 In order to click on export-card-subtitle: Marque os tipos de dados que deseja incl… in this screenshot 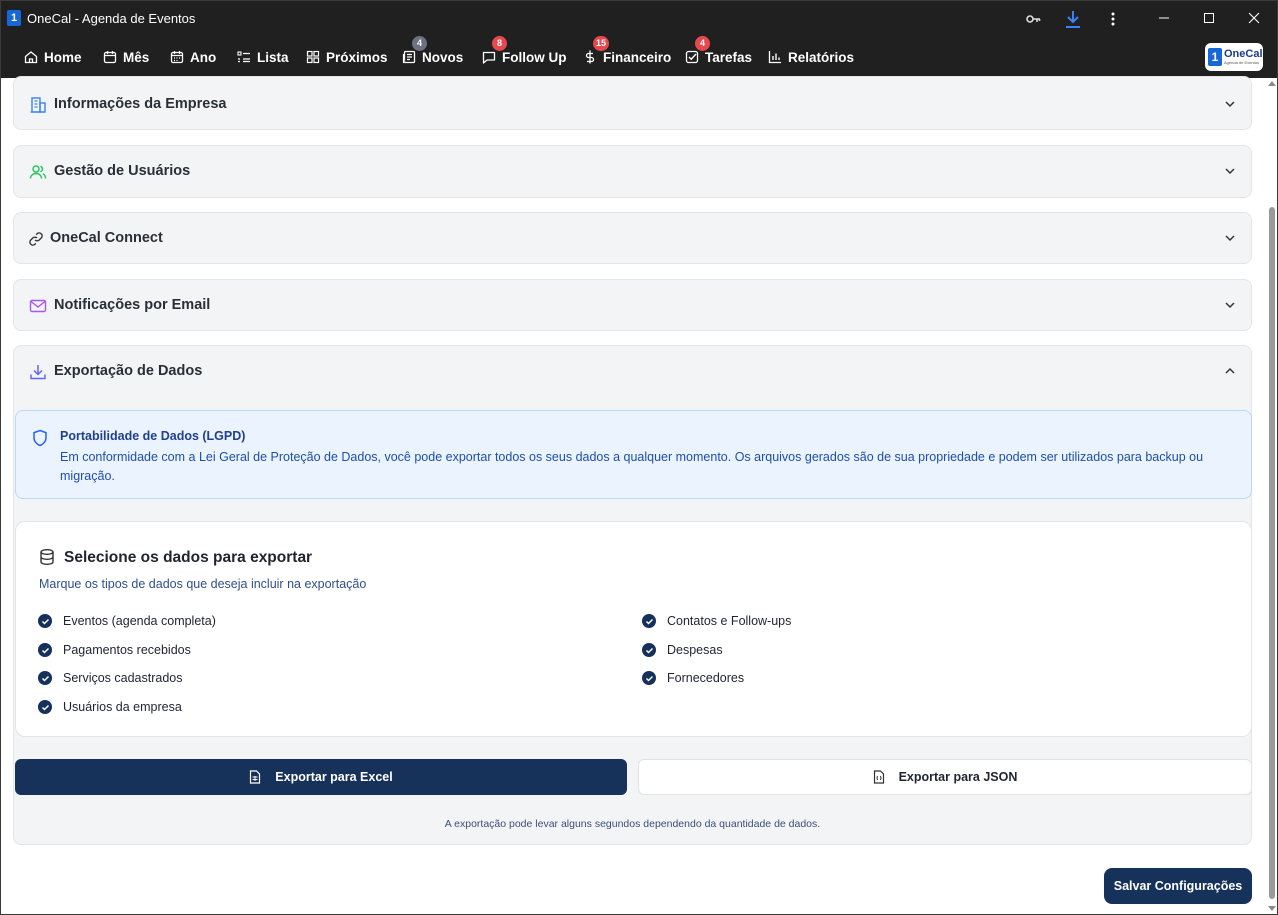, I will do `click(203, 584)`.